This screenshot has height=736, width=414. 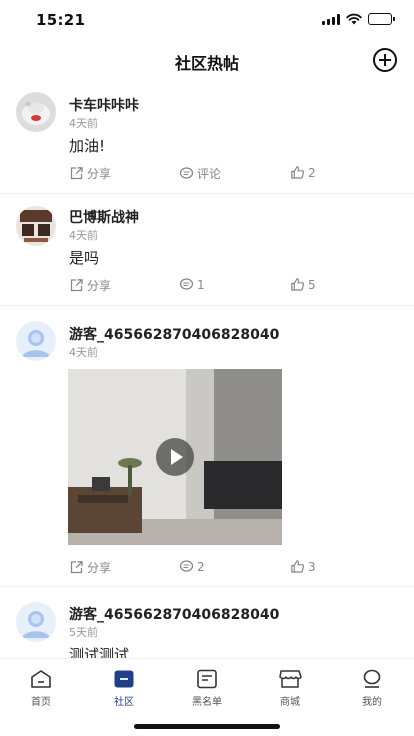 What do you see at coordinates (83, 632) in the screenshot?
I see `post-time: 5天前` at bounding box center [83, 632].